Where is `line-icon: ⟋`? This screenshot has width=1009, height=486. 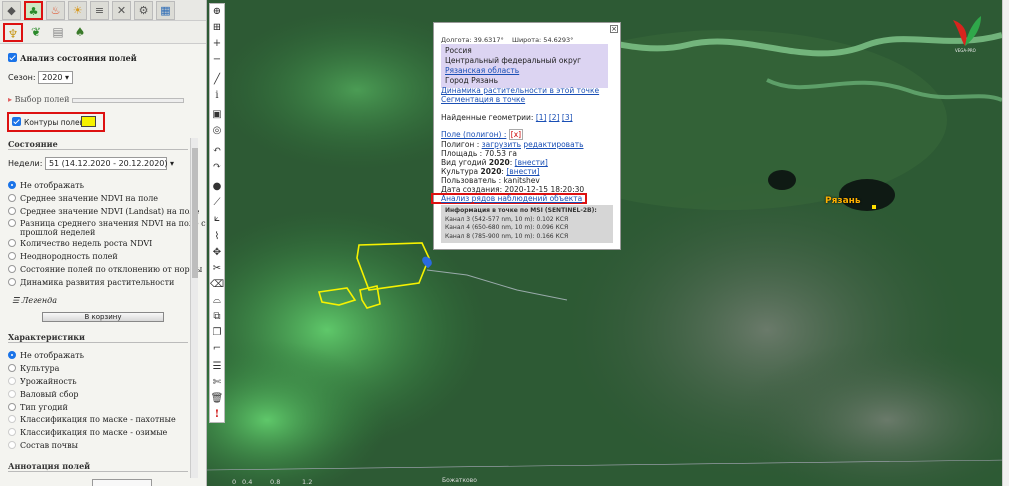
line-icon: ⟋ is located at coordinates (217, 203).